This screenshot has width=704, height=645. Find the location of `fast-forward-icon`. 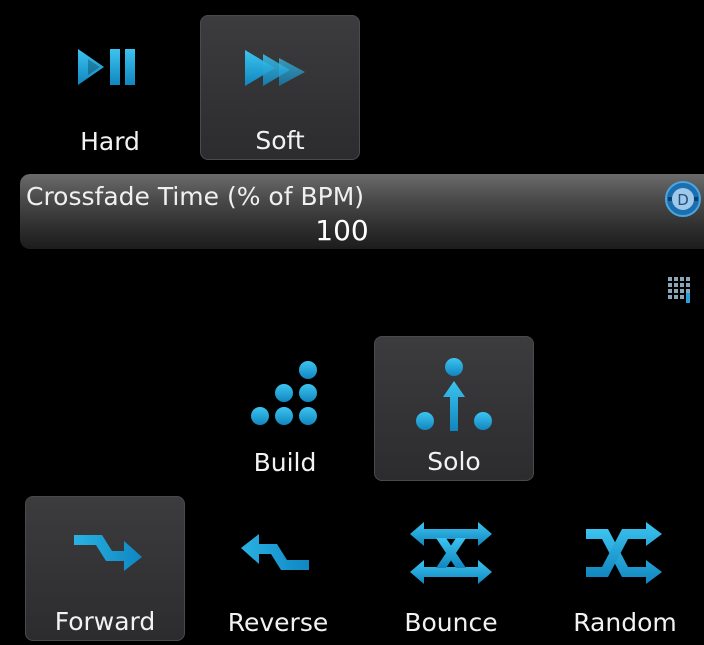

fast-forward-icon is located at coordinates (275, 68).